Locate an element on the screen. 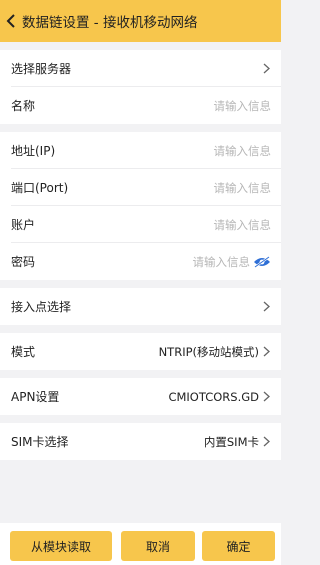 The image size is (320, 565). confirm-button: 确定 is located at coordinates (238, 546).